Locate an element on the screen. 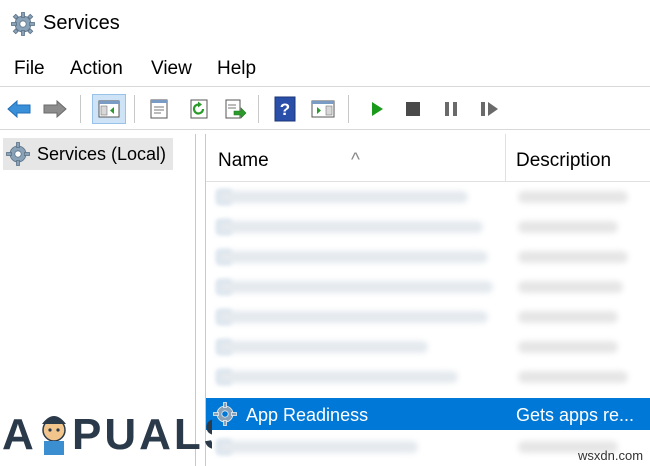 The image size is (650, 466). tree-node-services-local: Services (Local) is located at coordinates (88, 154).